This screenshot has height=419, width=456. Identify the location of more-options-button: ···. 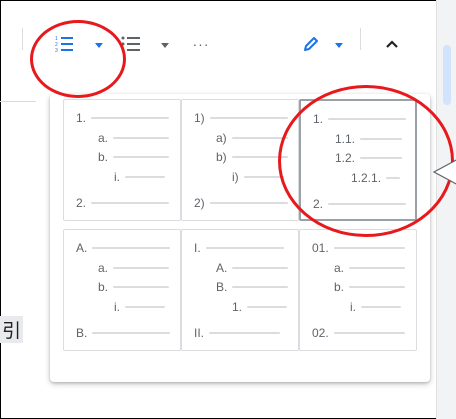
(201, 44).